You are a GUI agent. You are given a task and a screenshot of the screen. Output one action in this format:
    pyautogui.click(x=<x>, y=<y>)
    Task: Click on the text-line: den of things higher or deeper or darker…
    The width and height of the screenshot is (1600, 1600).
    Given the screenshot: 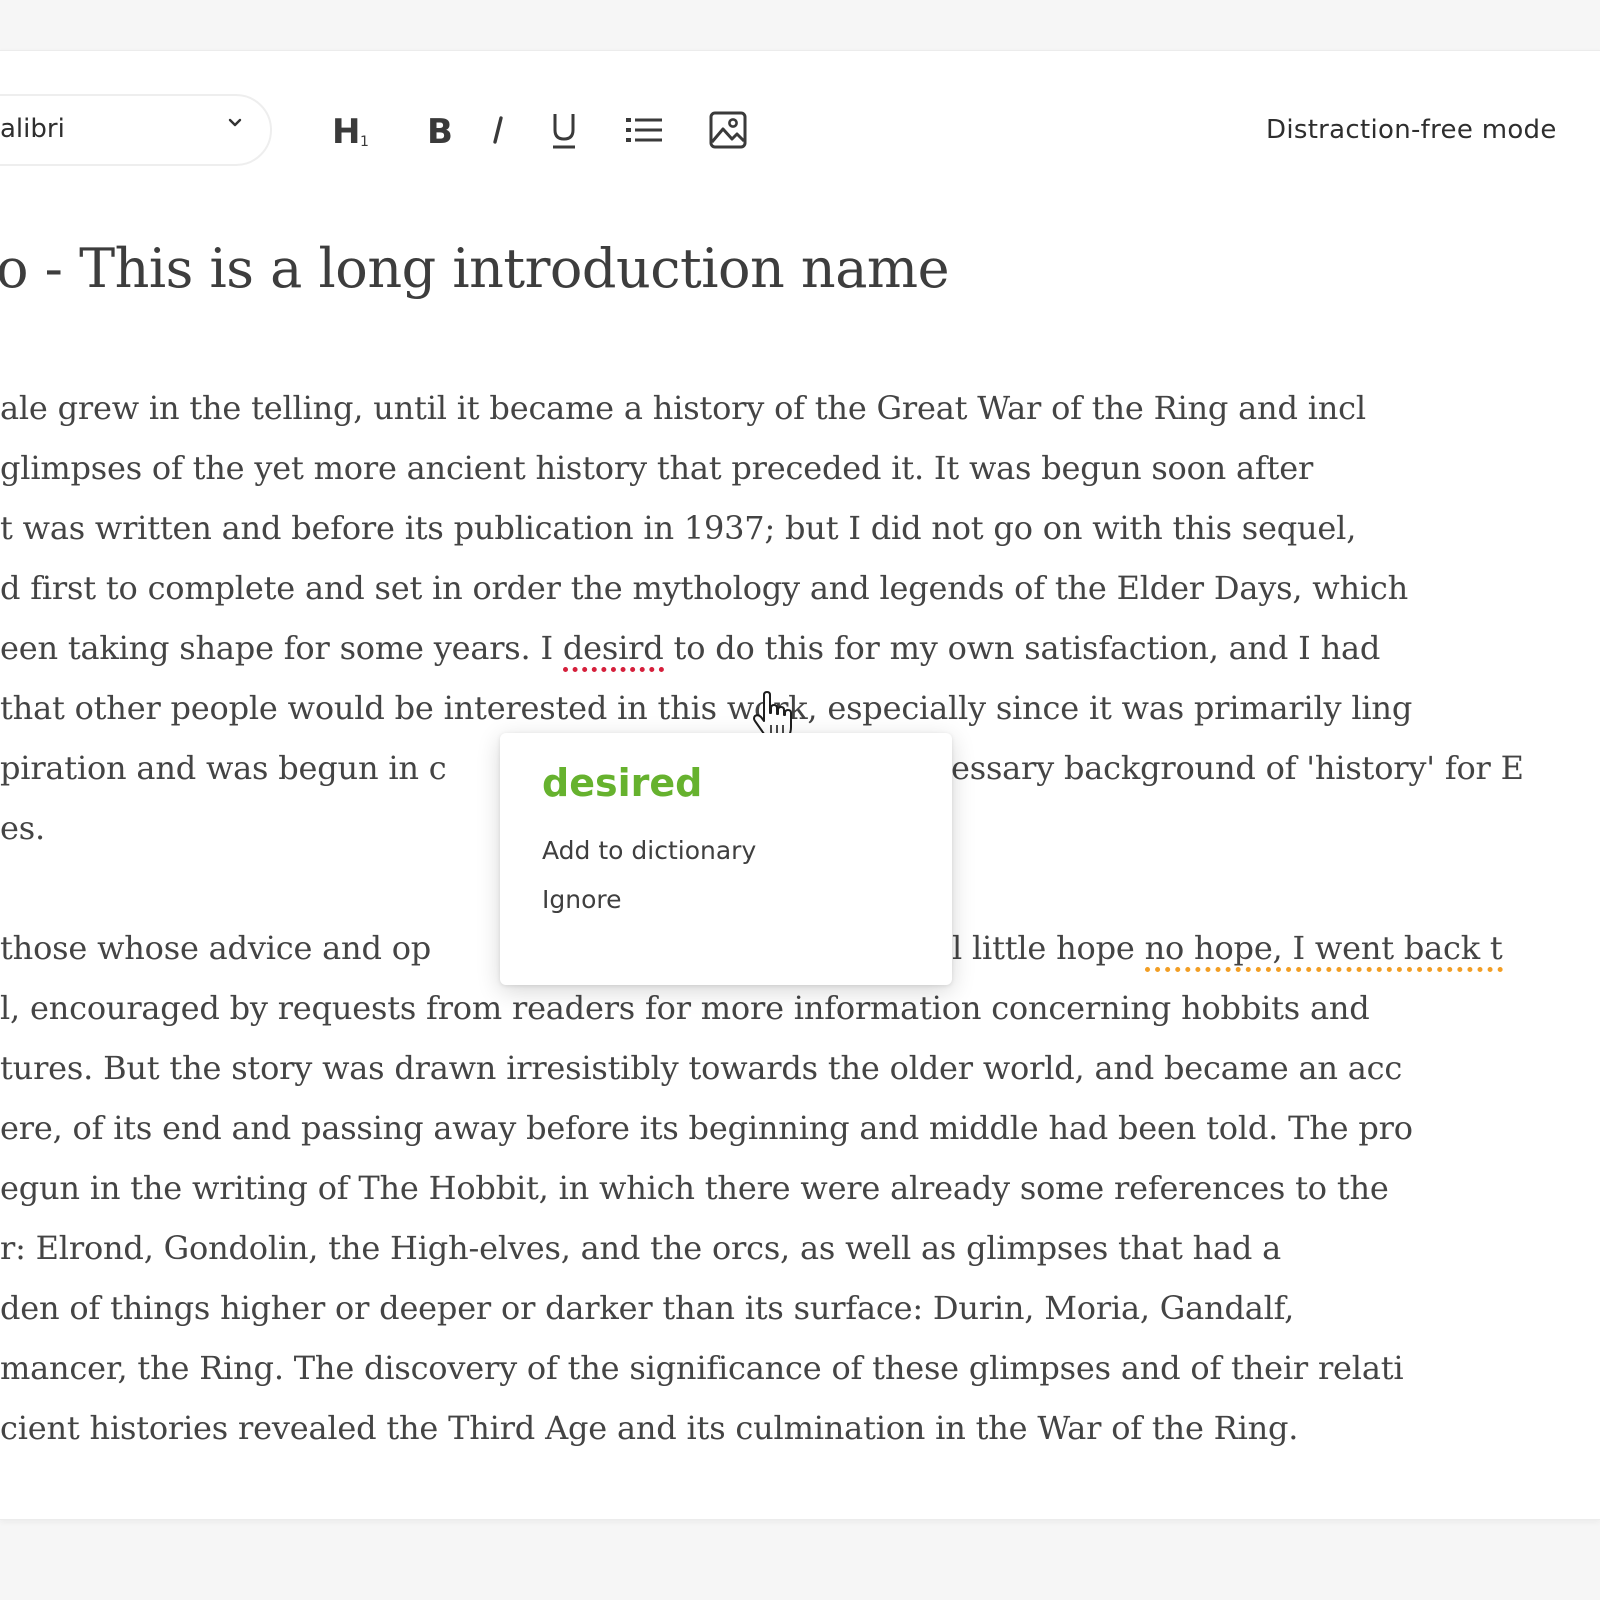 What is the action you would take?
    pyautogui.click(x=800, y=1308)
    